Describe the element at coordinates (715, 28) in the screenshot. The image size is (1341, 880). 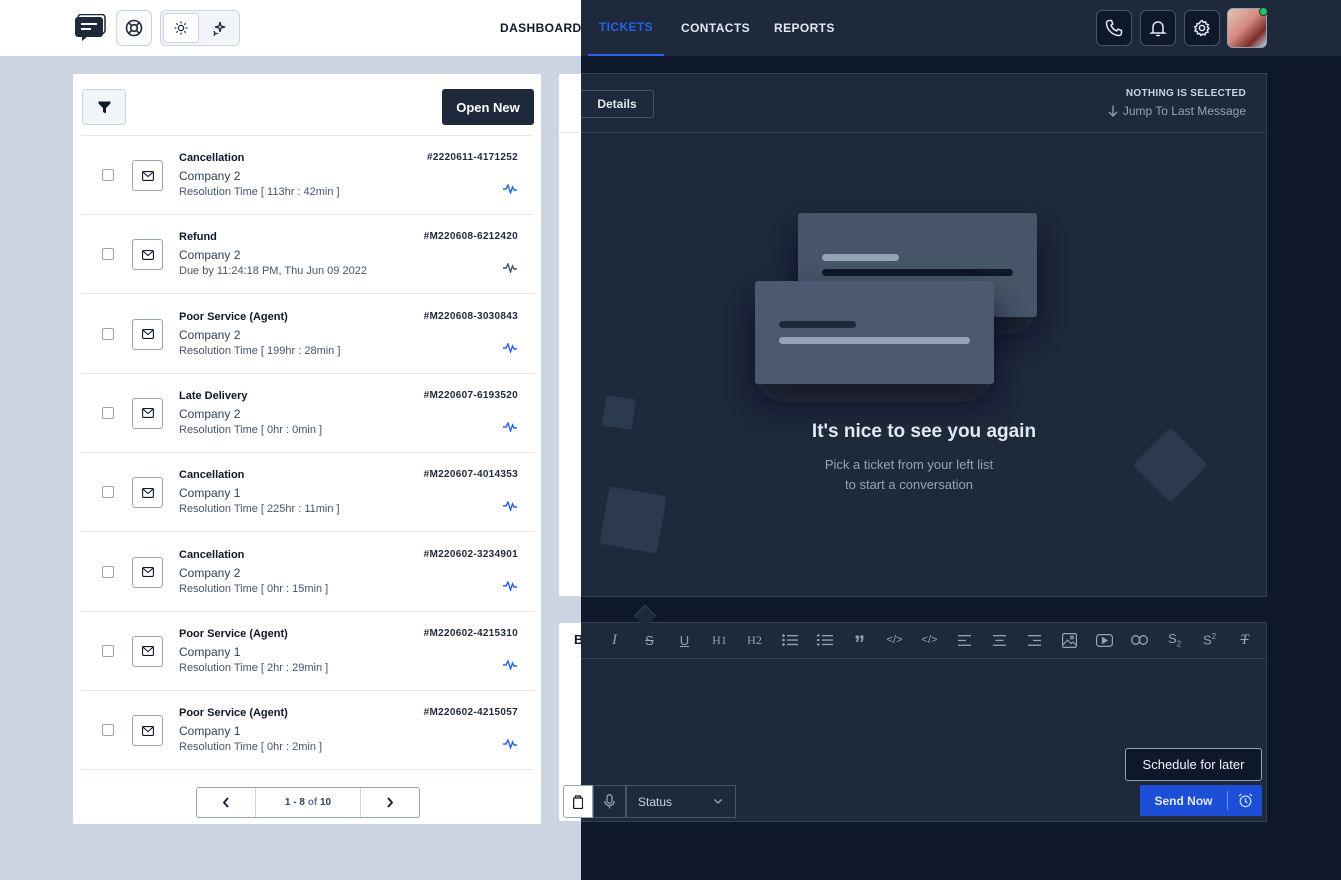
I see `nav-contacts: CONTACTS` at that location.